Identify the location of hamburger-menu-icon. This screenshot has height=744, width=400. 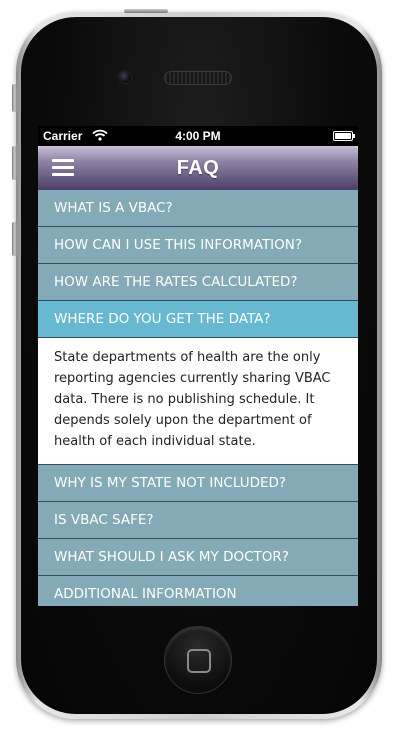
(63, 168).